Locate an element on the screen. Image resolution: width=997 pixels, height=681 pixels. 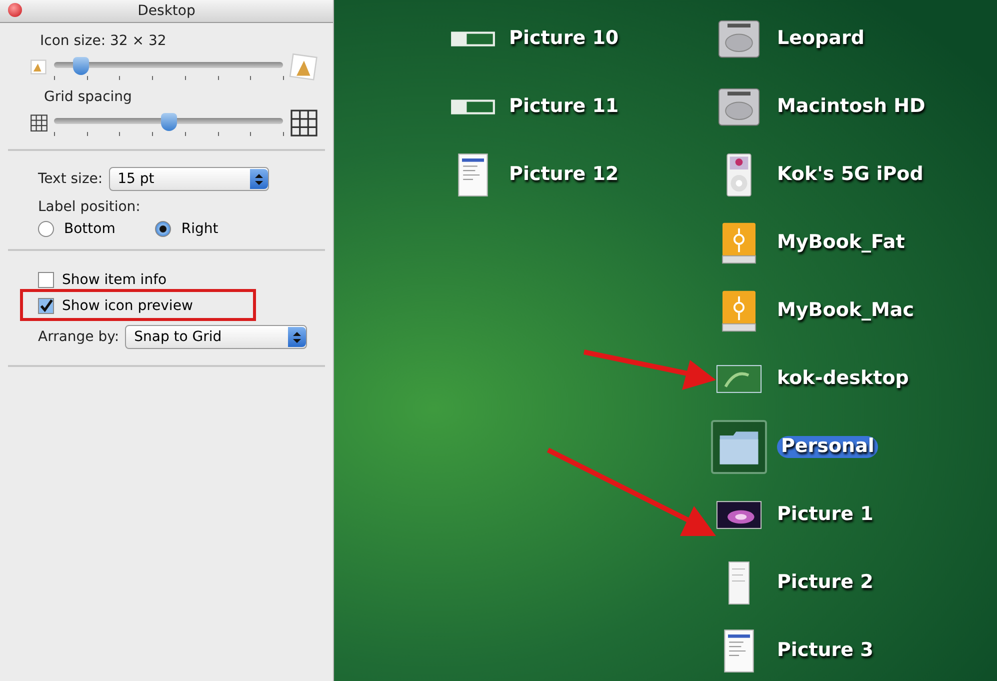
large-grid-icon is located at coordinates (304, 123).